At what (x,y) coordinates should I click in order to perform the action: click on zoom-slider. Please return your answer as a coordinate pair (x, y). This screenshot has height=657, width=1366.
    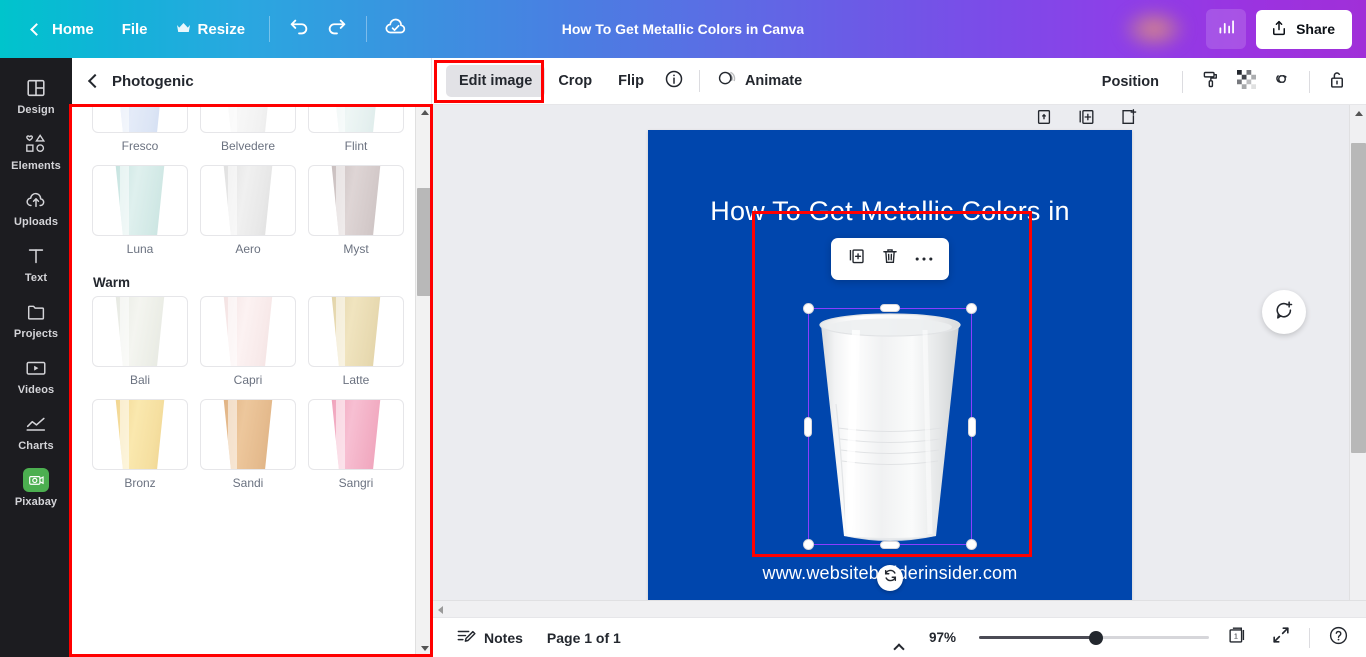
    Looking at the image, I should click on (1094, 638).